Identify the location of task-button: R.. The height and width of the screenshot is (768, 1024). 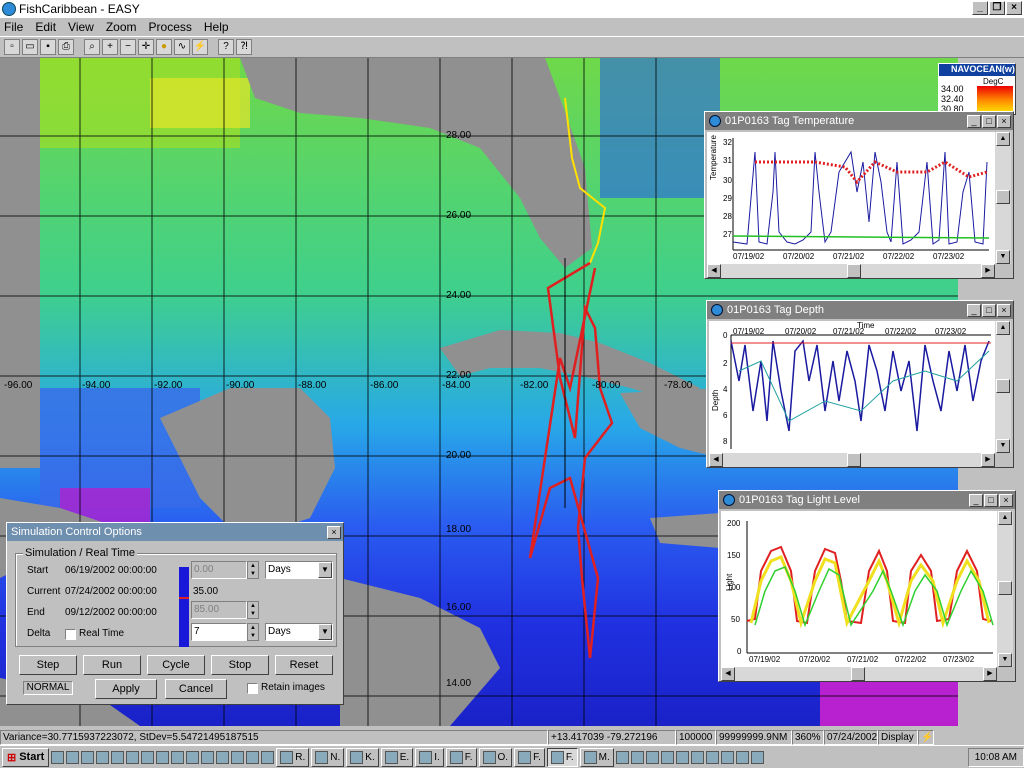
(292, 757).